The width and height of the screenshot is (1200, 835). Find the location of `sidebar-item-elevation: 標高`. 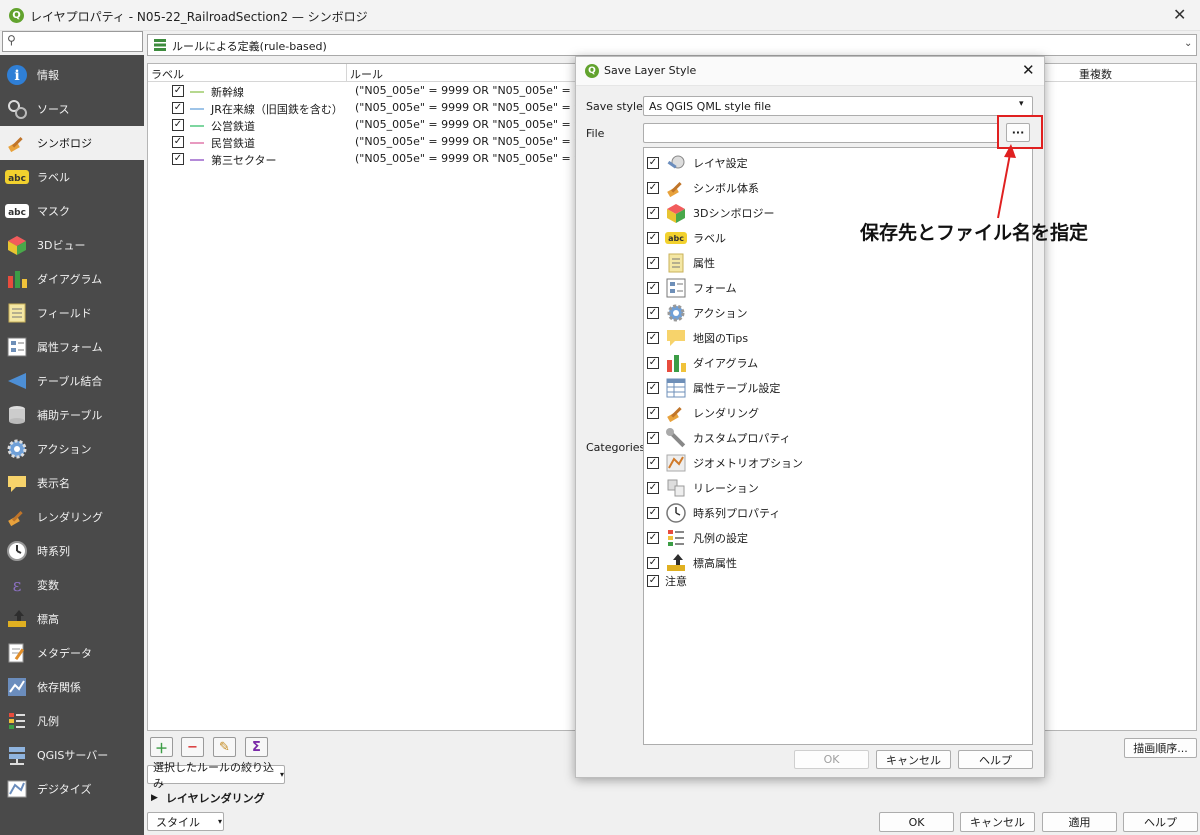

sidebar-item-elevation: 標高 is located at coordinates (72, 619).